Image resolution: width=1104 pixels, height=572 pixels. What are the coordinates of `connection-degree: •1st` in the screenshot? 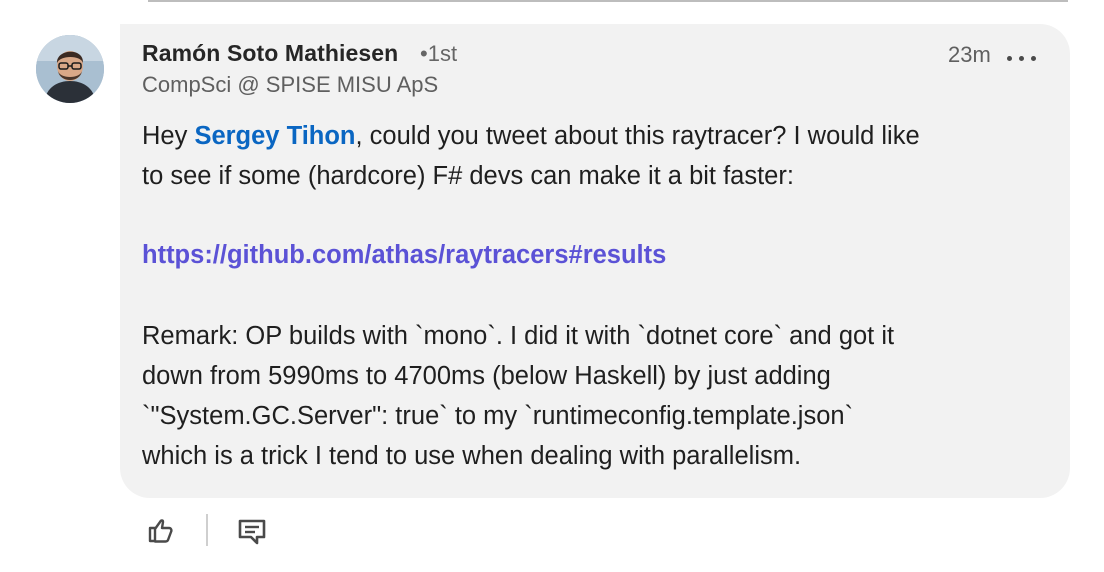 It's located at (439, 53).